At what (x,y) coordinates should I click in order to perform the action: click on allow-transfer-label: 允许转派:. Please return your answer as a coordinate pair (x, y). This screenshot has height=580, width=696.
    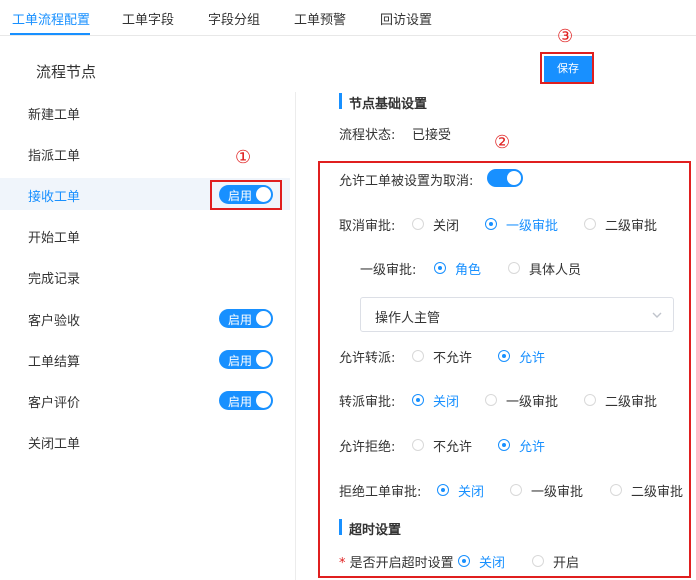
    Looking at the image, I should click on (367, 358).